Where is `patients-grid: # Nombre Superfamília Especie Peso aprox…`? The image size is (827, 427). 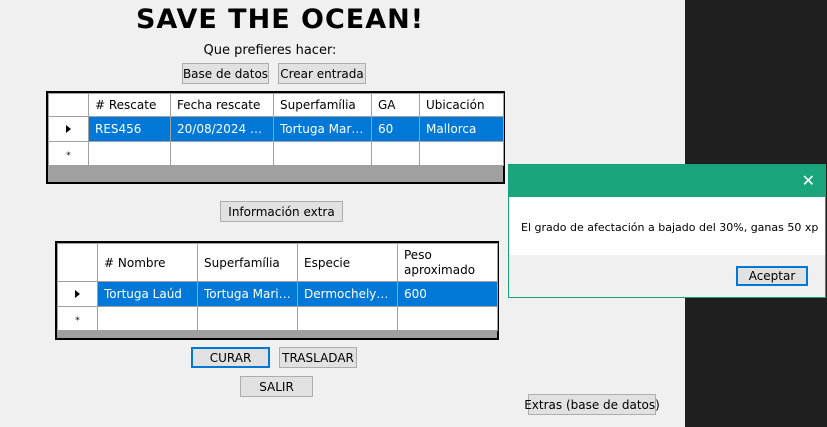
patients-grid: # Nombre Superfamília Especie Peso aprox… is located at coordinates (277, 290).